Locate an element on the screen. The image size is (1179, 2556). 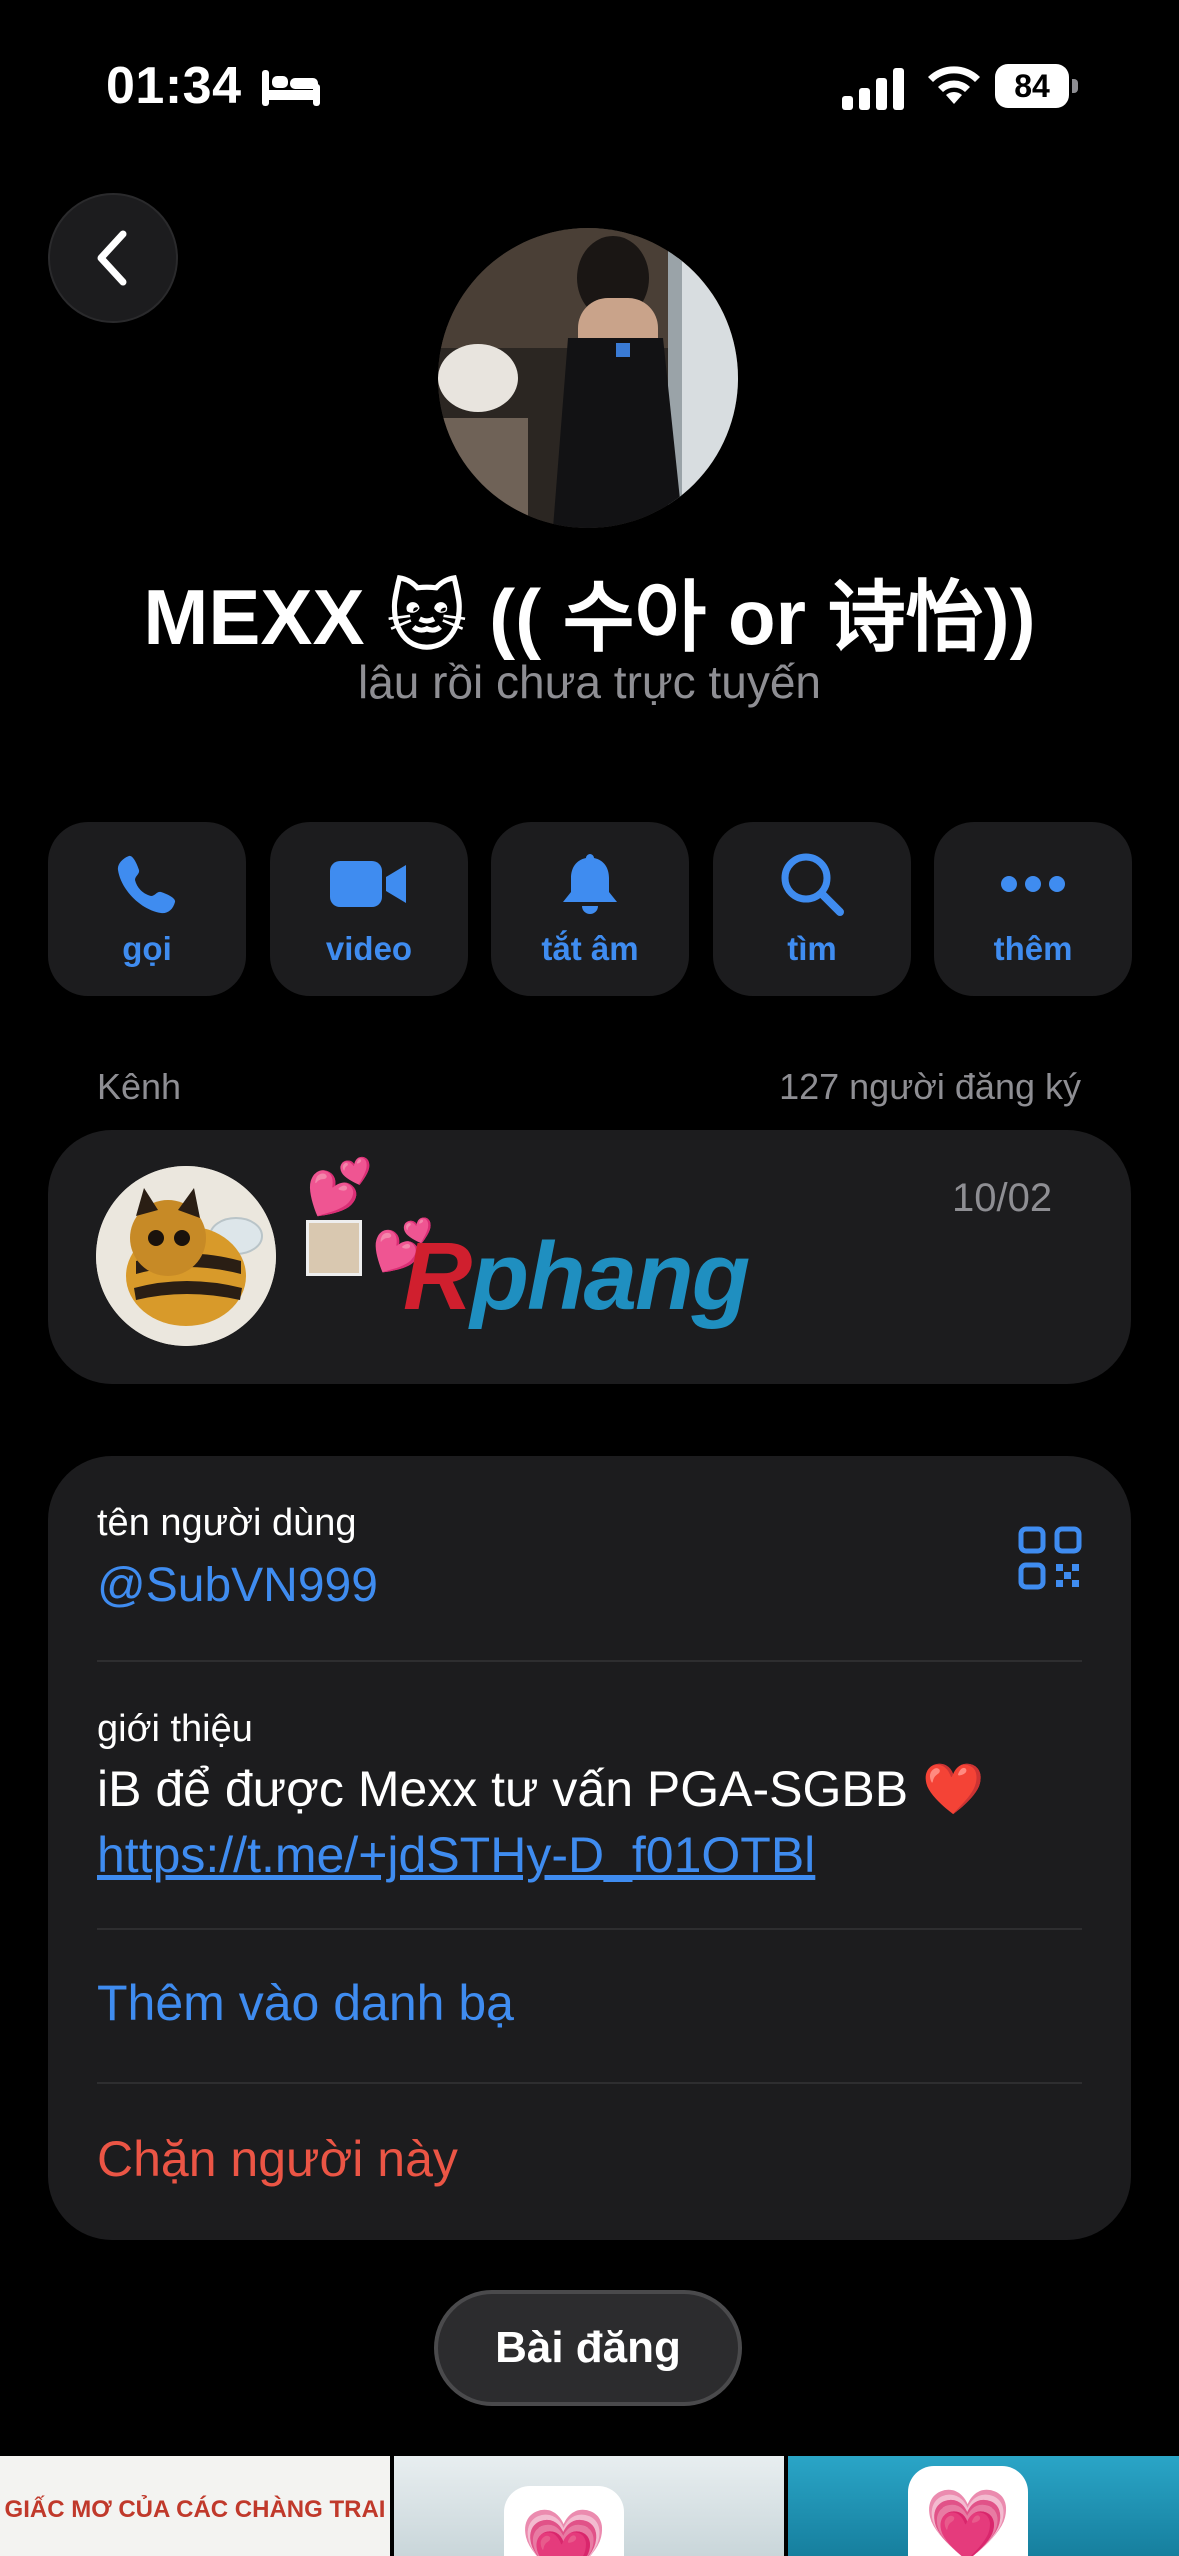
bell-icon is located at coordinates (590, 884).